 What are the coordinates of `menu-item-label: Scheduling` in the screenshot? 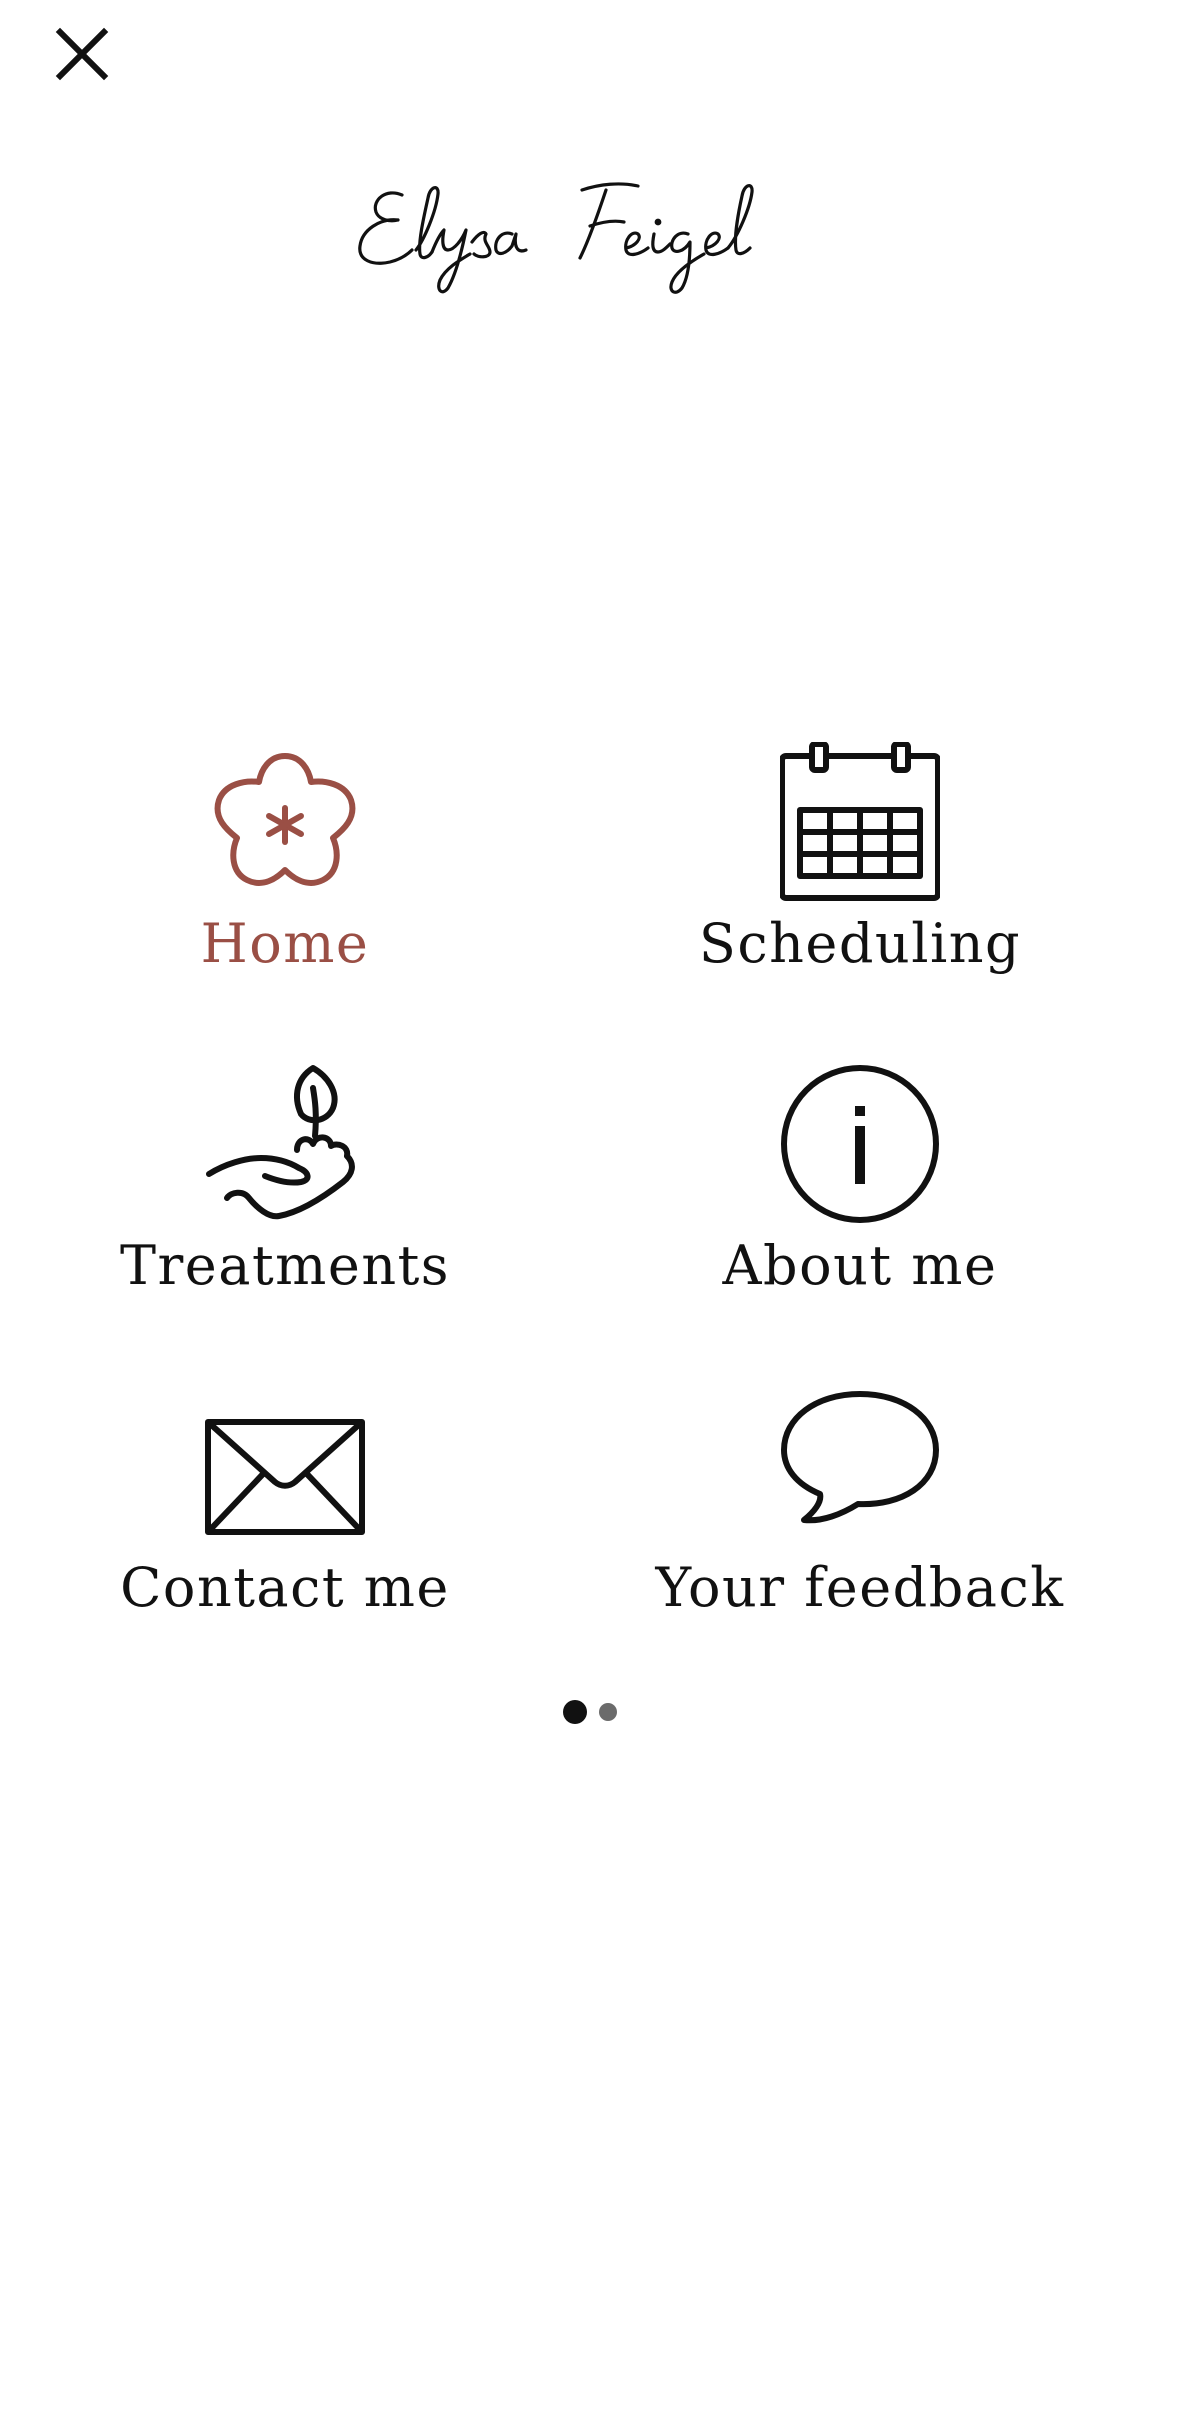 It's located at (860, 943).